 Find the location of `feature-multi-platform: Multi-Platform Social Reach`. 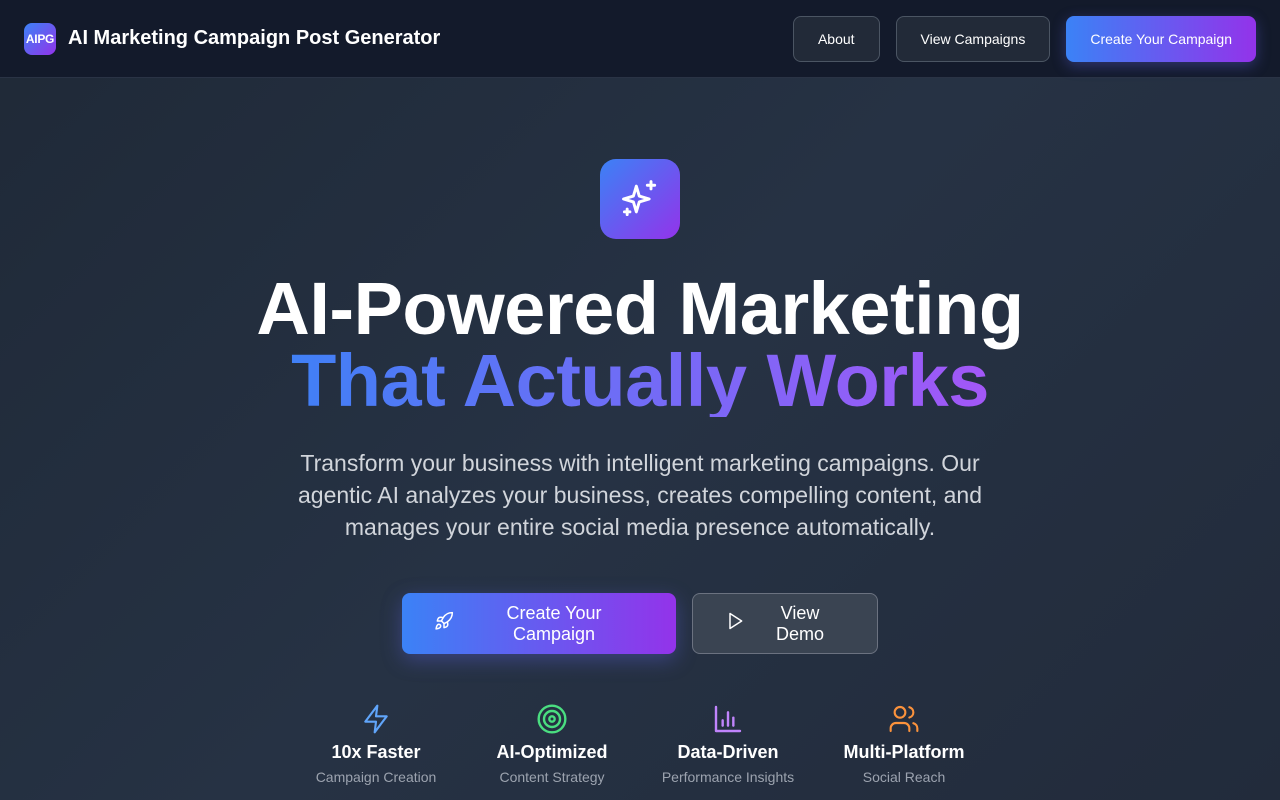

feature-multi-platform: Multi-Platform Social Reach is located at coordinates (904, 743).